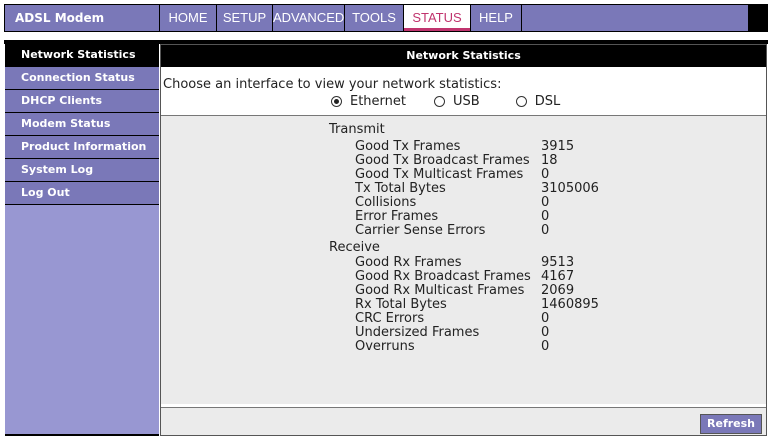 The image size is (774, 444). Describe the element at coordinates (397, 216) in the screenshot. I see `stat-label: Error Frames` at that location.